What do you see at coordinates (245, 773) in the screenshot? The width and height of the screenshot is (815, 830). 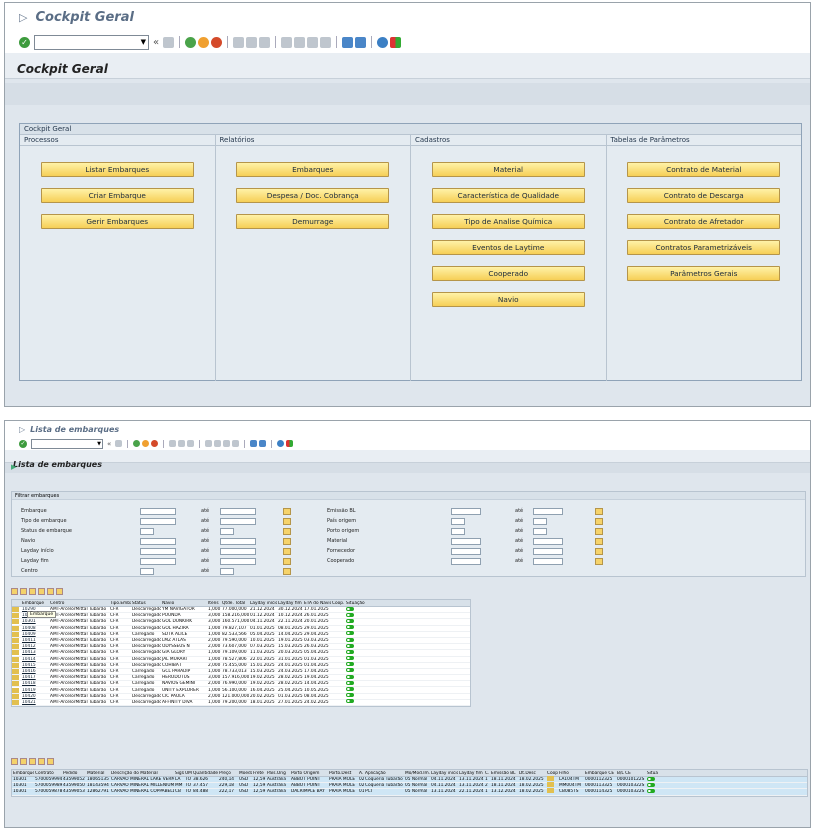 I see `column-header: Moeda` at bounding box center [245, 773].